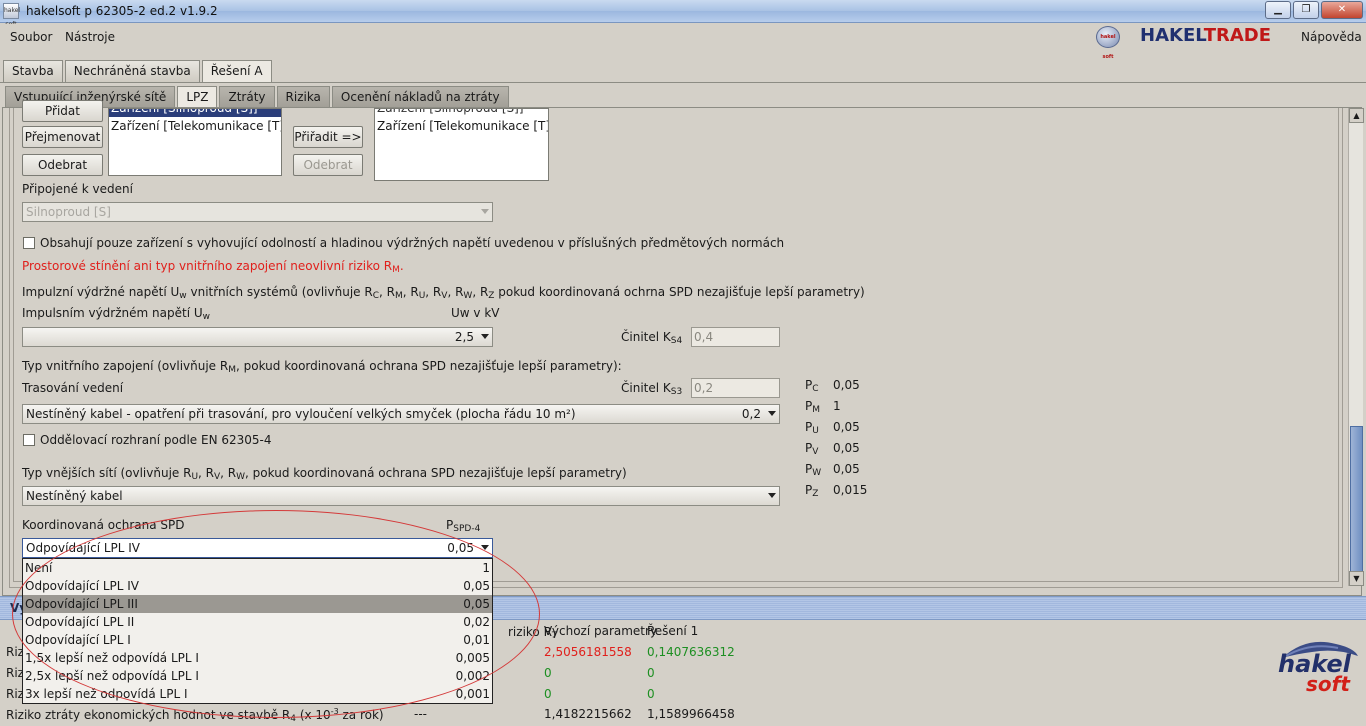 Image resolution: width=1366 pixels, height=726 pixels. I want to click on spd-select: Odpovídající LPL IV 0,05, so click(257, 548).